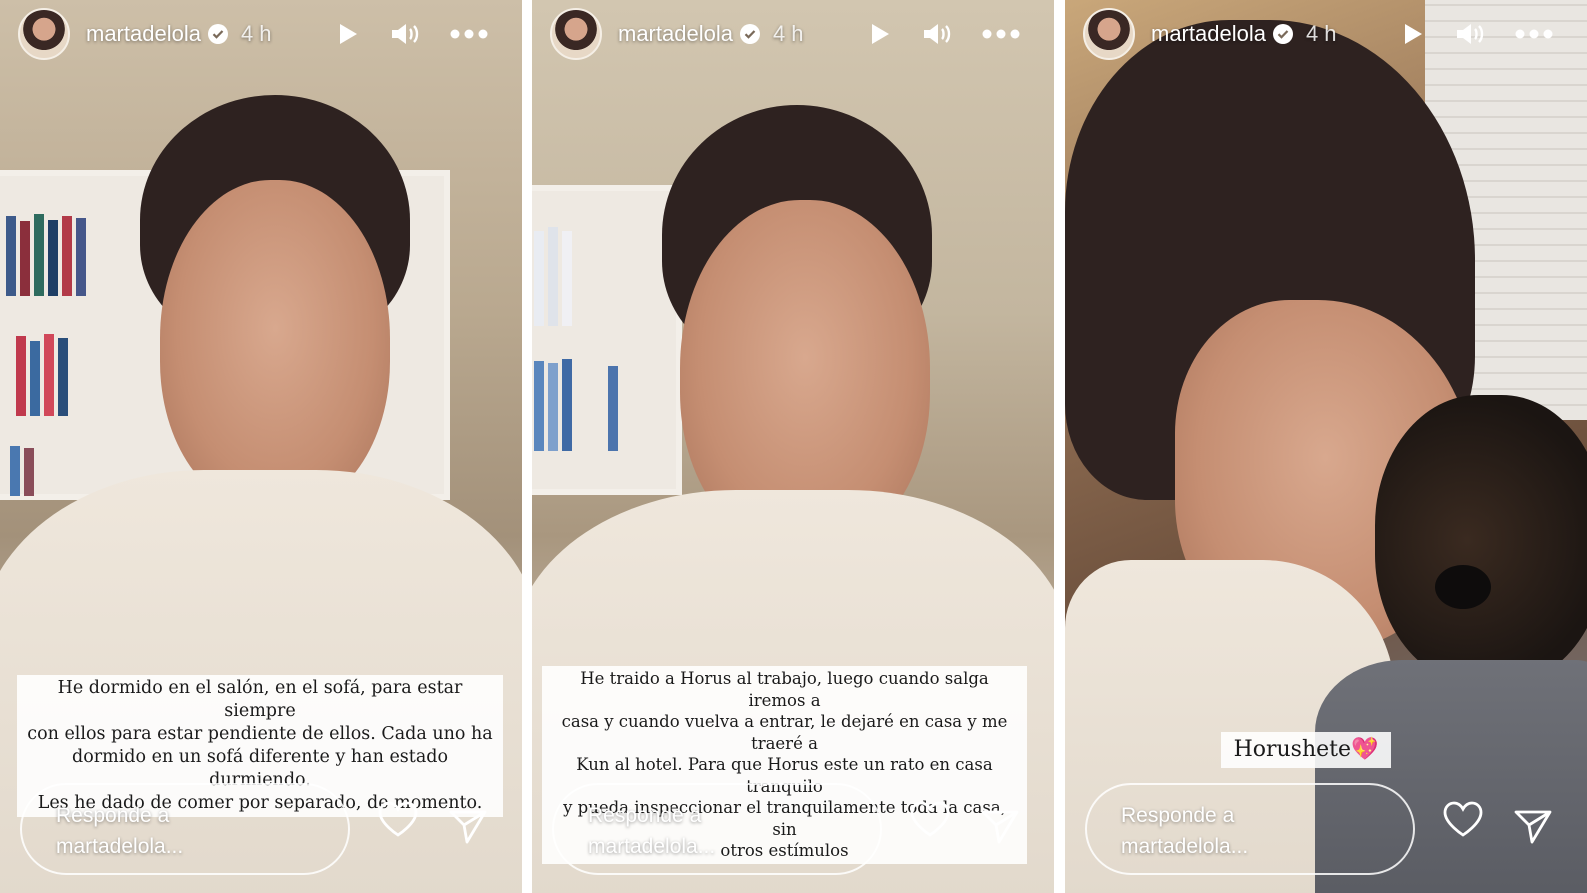 The width and height of the screenshot is (1587, 893). I want to click on dog, so click(1481, 540).